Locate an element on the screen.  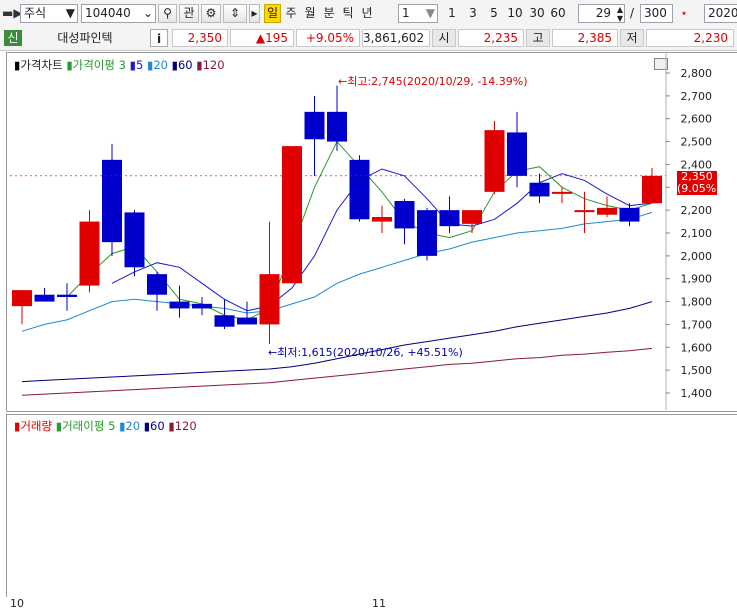
ma60-line is located at coordinates (337, 342).